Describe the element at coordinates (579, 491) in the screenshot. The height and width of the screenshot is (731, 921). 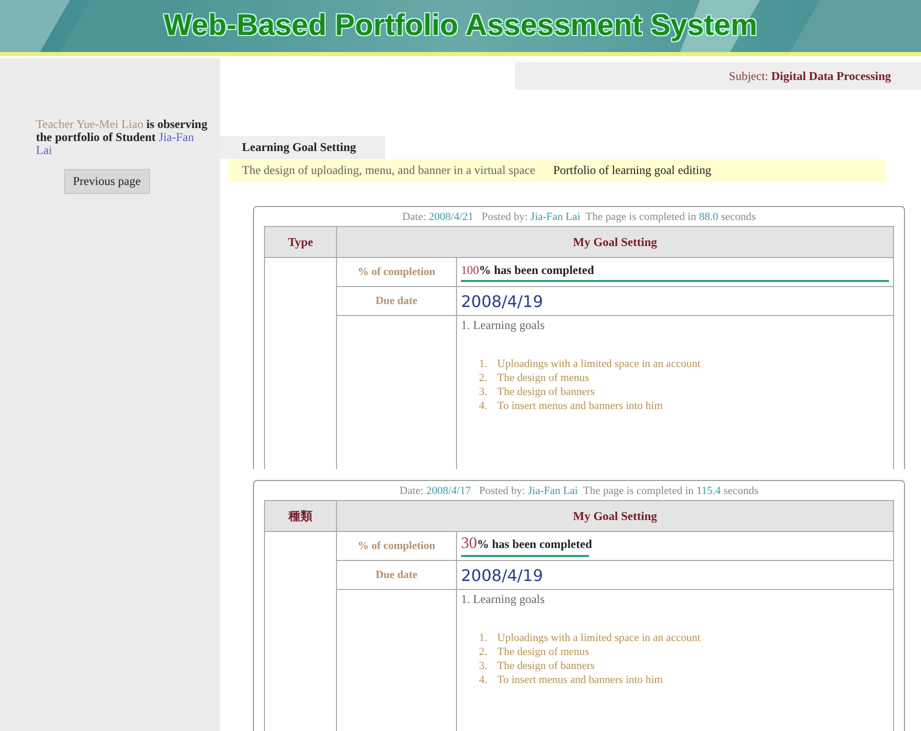
I see `entry-meta: Date: 2008/4/17 Posted by: Jia-Fan Lai The page is completed in 115.4 seconds` at that location.